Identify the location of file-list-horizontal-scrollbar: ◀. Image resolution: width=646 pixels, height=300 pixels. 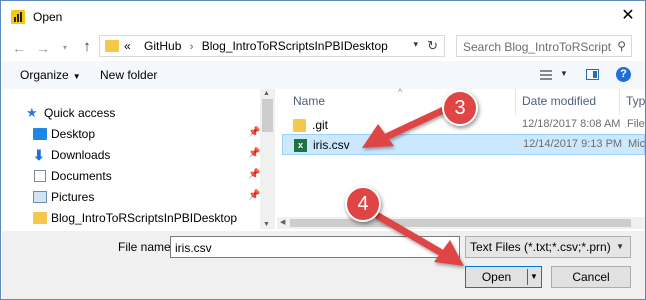
(461, 223).